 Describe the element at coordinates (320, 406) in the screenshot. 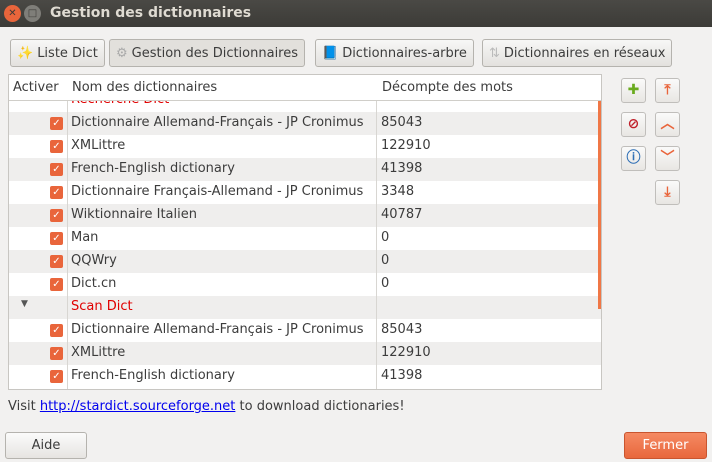

I see `footer-suffix: to download dictionaries!` at that location.